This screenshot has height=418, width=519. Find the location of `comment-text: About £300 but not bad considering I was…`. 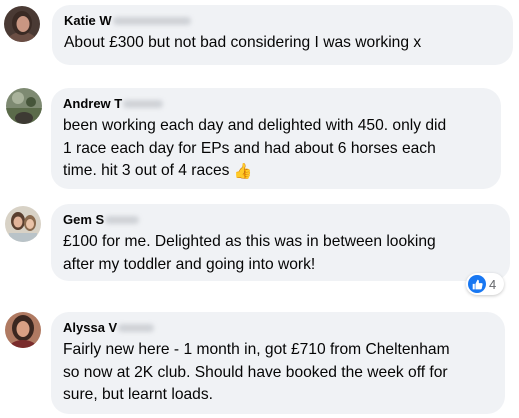

comment-text: About £300 but not bad considering I was… is located at coordinates (243, 42).